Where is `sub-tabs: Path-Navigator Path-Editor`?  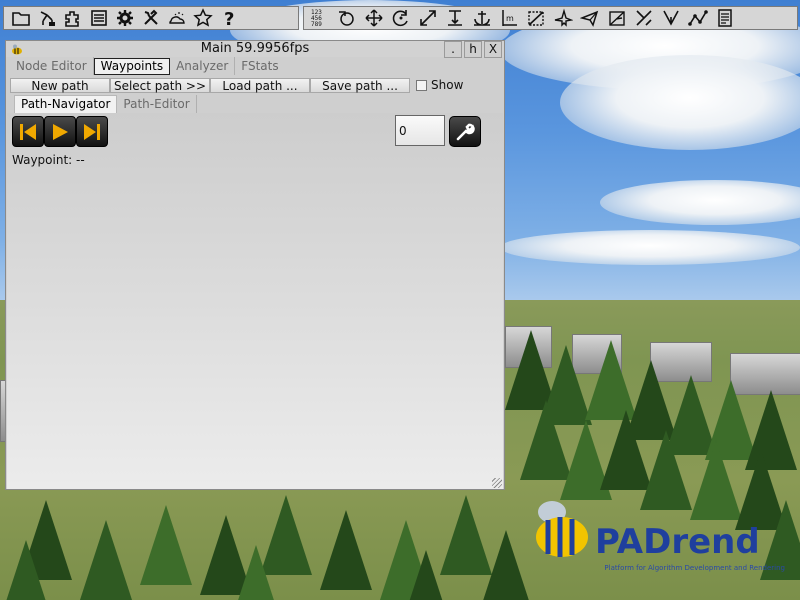
sub-tabs: Path-Navigator Path-Editor is located at coordinates (105, 104).